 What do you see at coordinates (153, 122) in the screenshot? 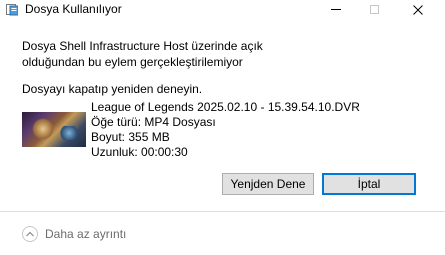
I see `file-type: Öğe türü: MP4 Dosyası` at bounding box center [153, 122].